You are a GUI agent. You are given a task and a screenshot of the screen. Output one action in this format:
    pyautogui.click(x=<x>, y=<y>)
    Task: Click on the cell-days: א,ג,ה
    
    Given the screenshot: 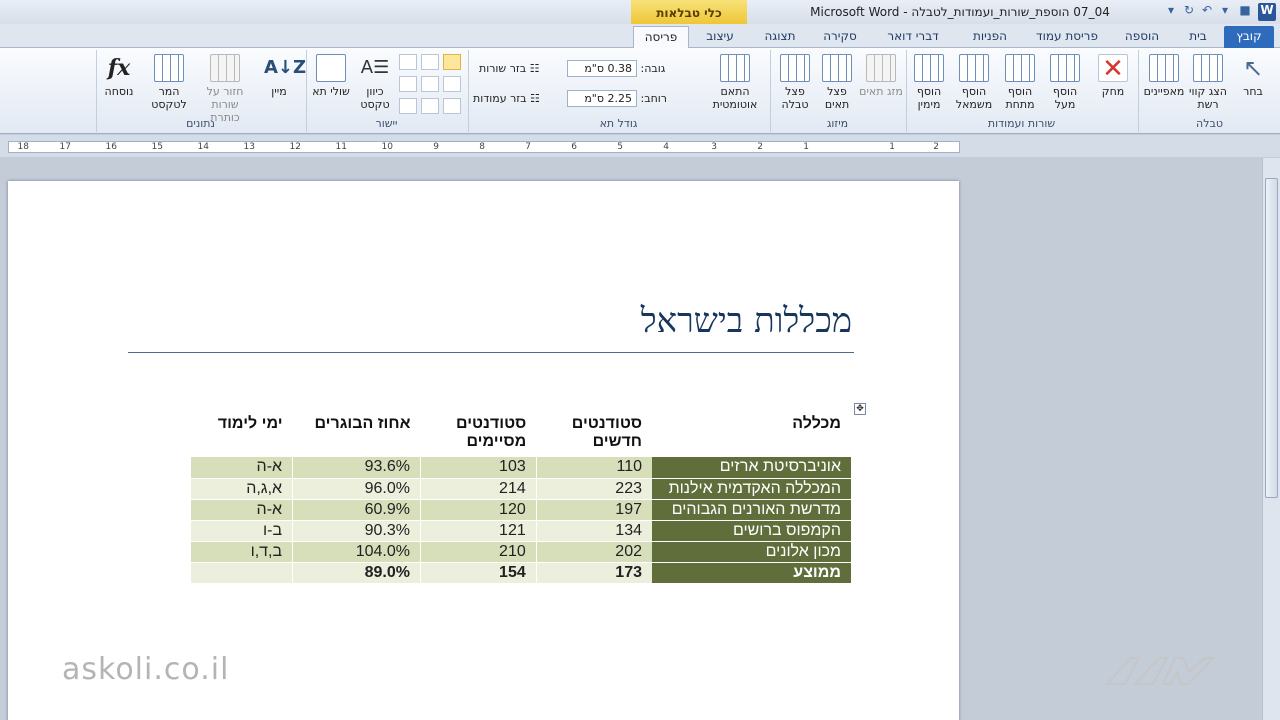 What is the action you would take?
    pyautogui.click(x=242, y=489)
    